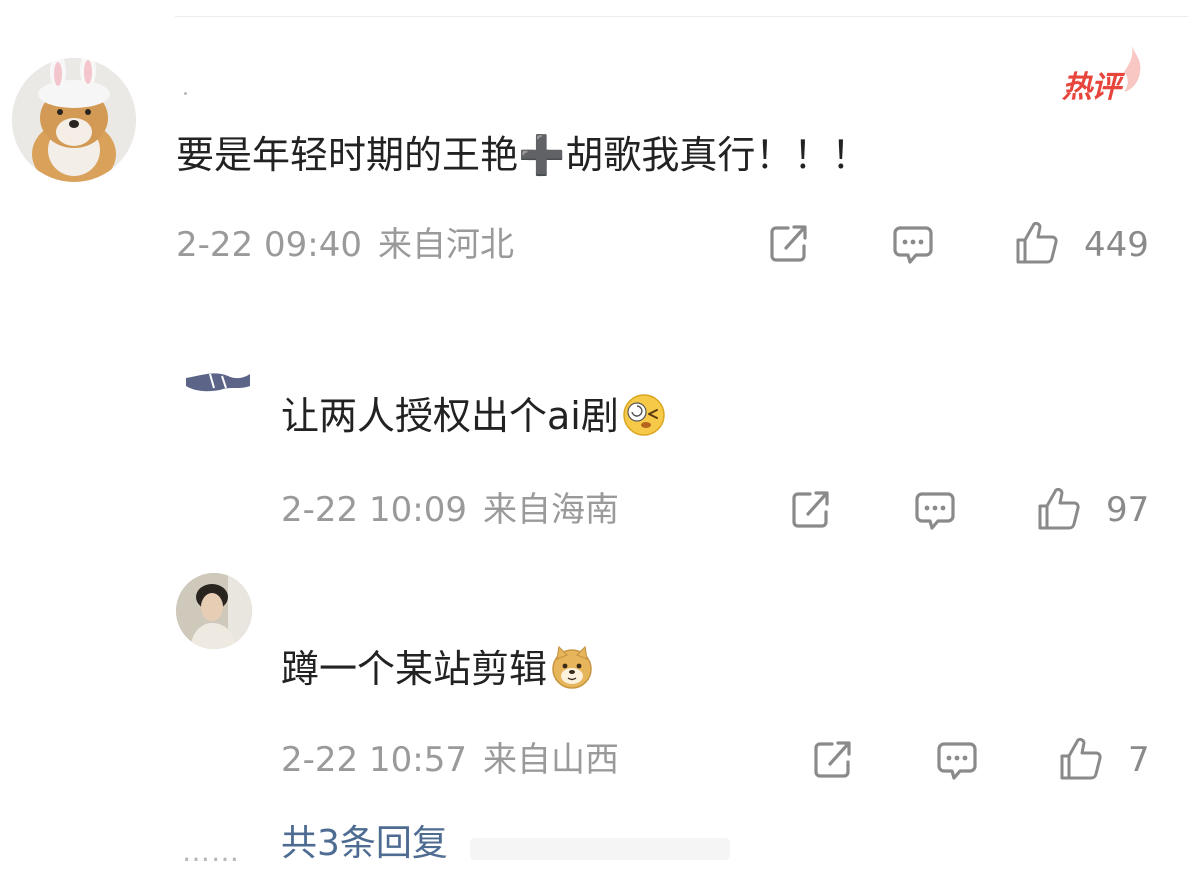 The height and width of the screenshot is (880, 1188). What do you see at coordinates (550, 760) in the screenshot?
I see `reply-location: 来自山西` at bounding box center [550, 760].